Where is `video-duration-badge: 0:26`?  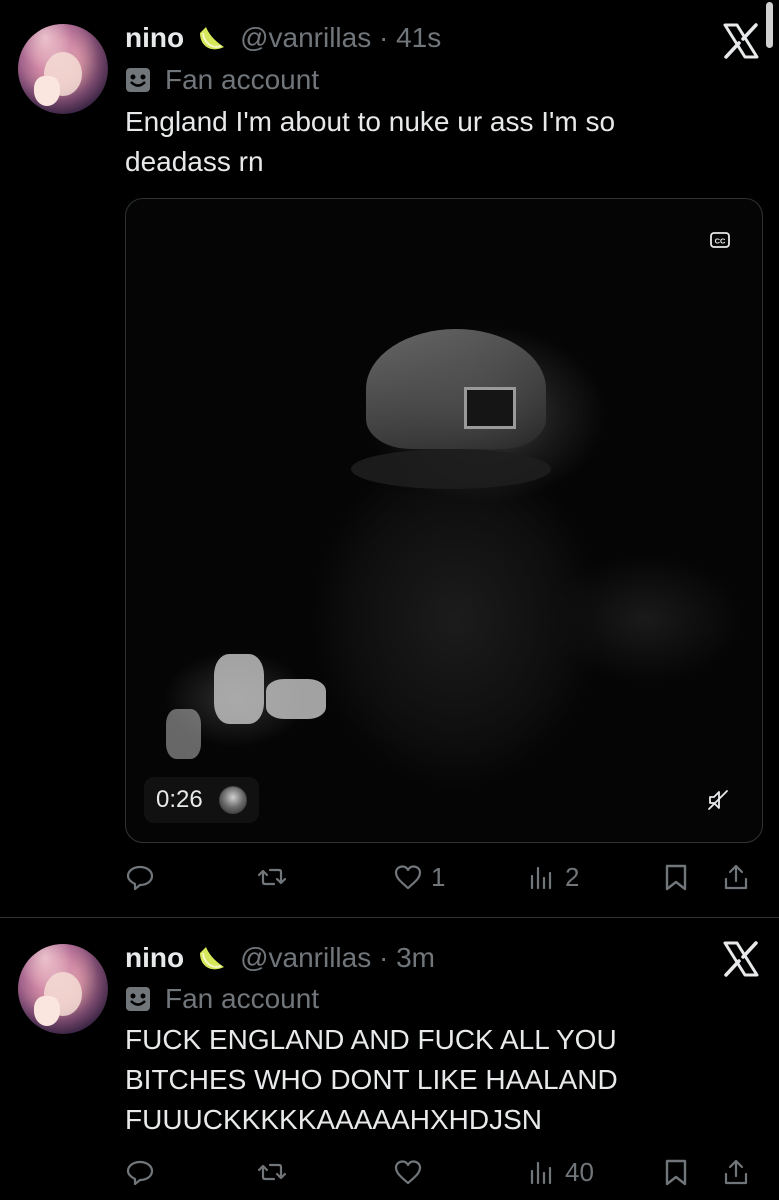 video-duration-badge: 0:26 is located at coordinates (201, 800).